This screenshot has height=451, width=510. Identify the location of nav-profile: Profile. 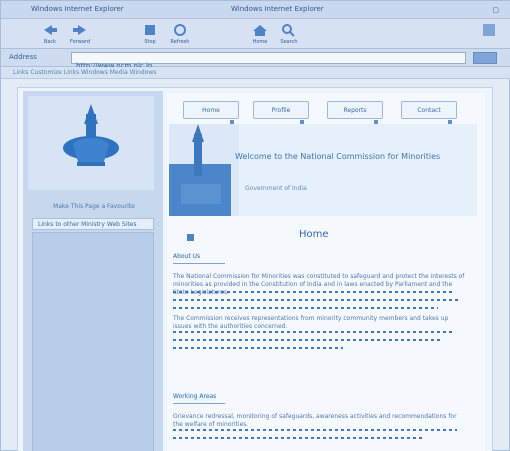
(281, 112).